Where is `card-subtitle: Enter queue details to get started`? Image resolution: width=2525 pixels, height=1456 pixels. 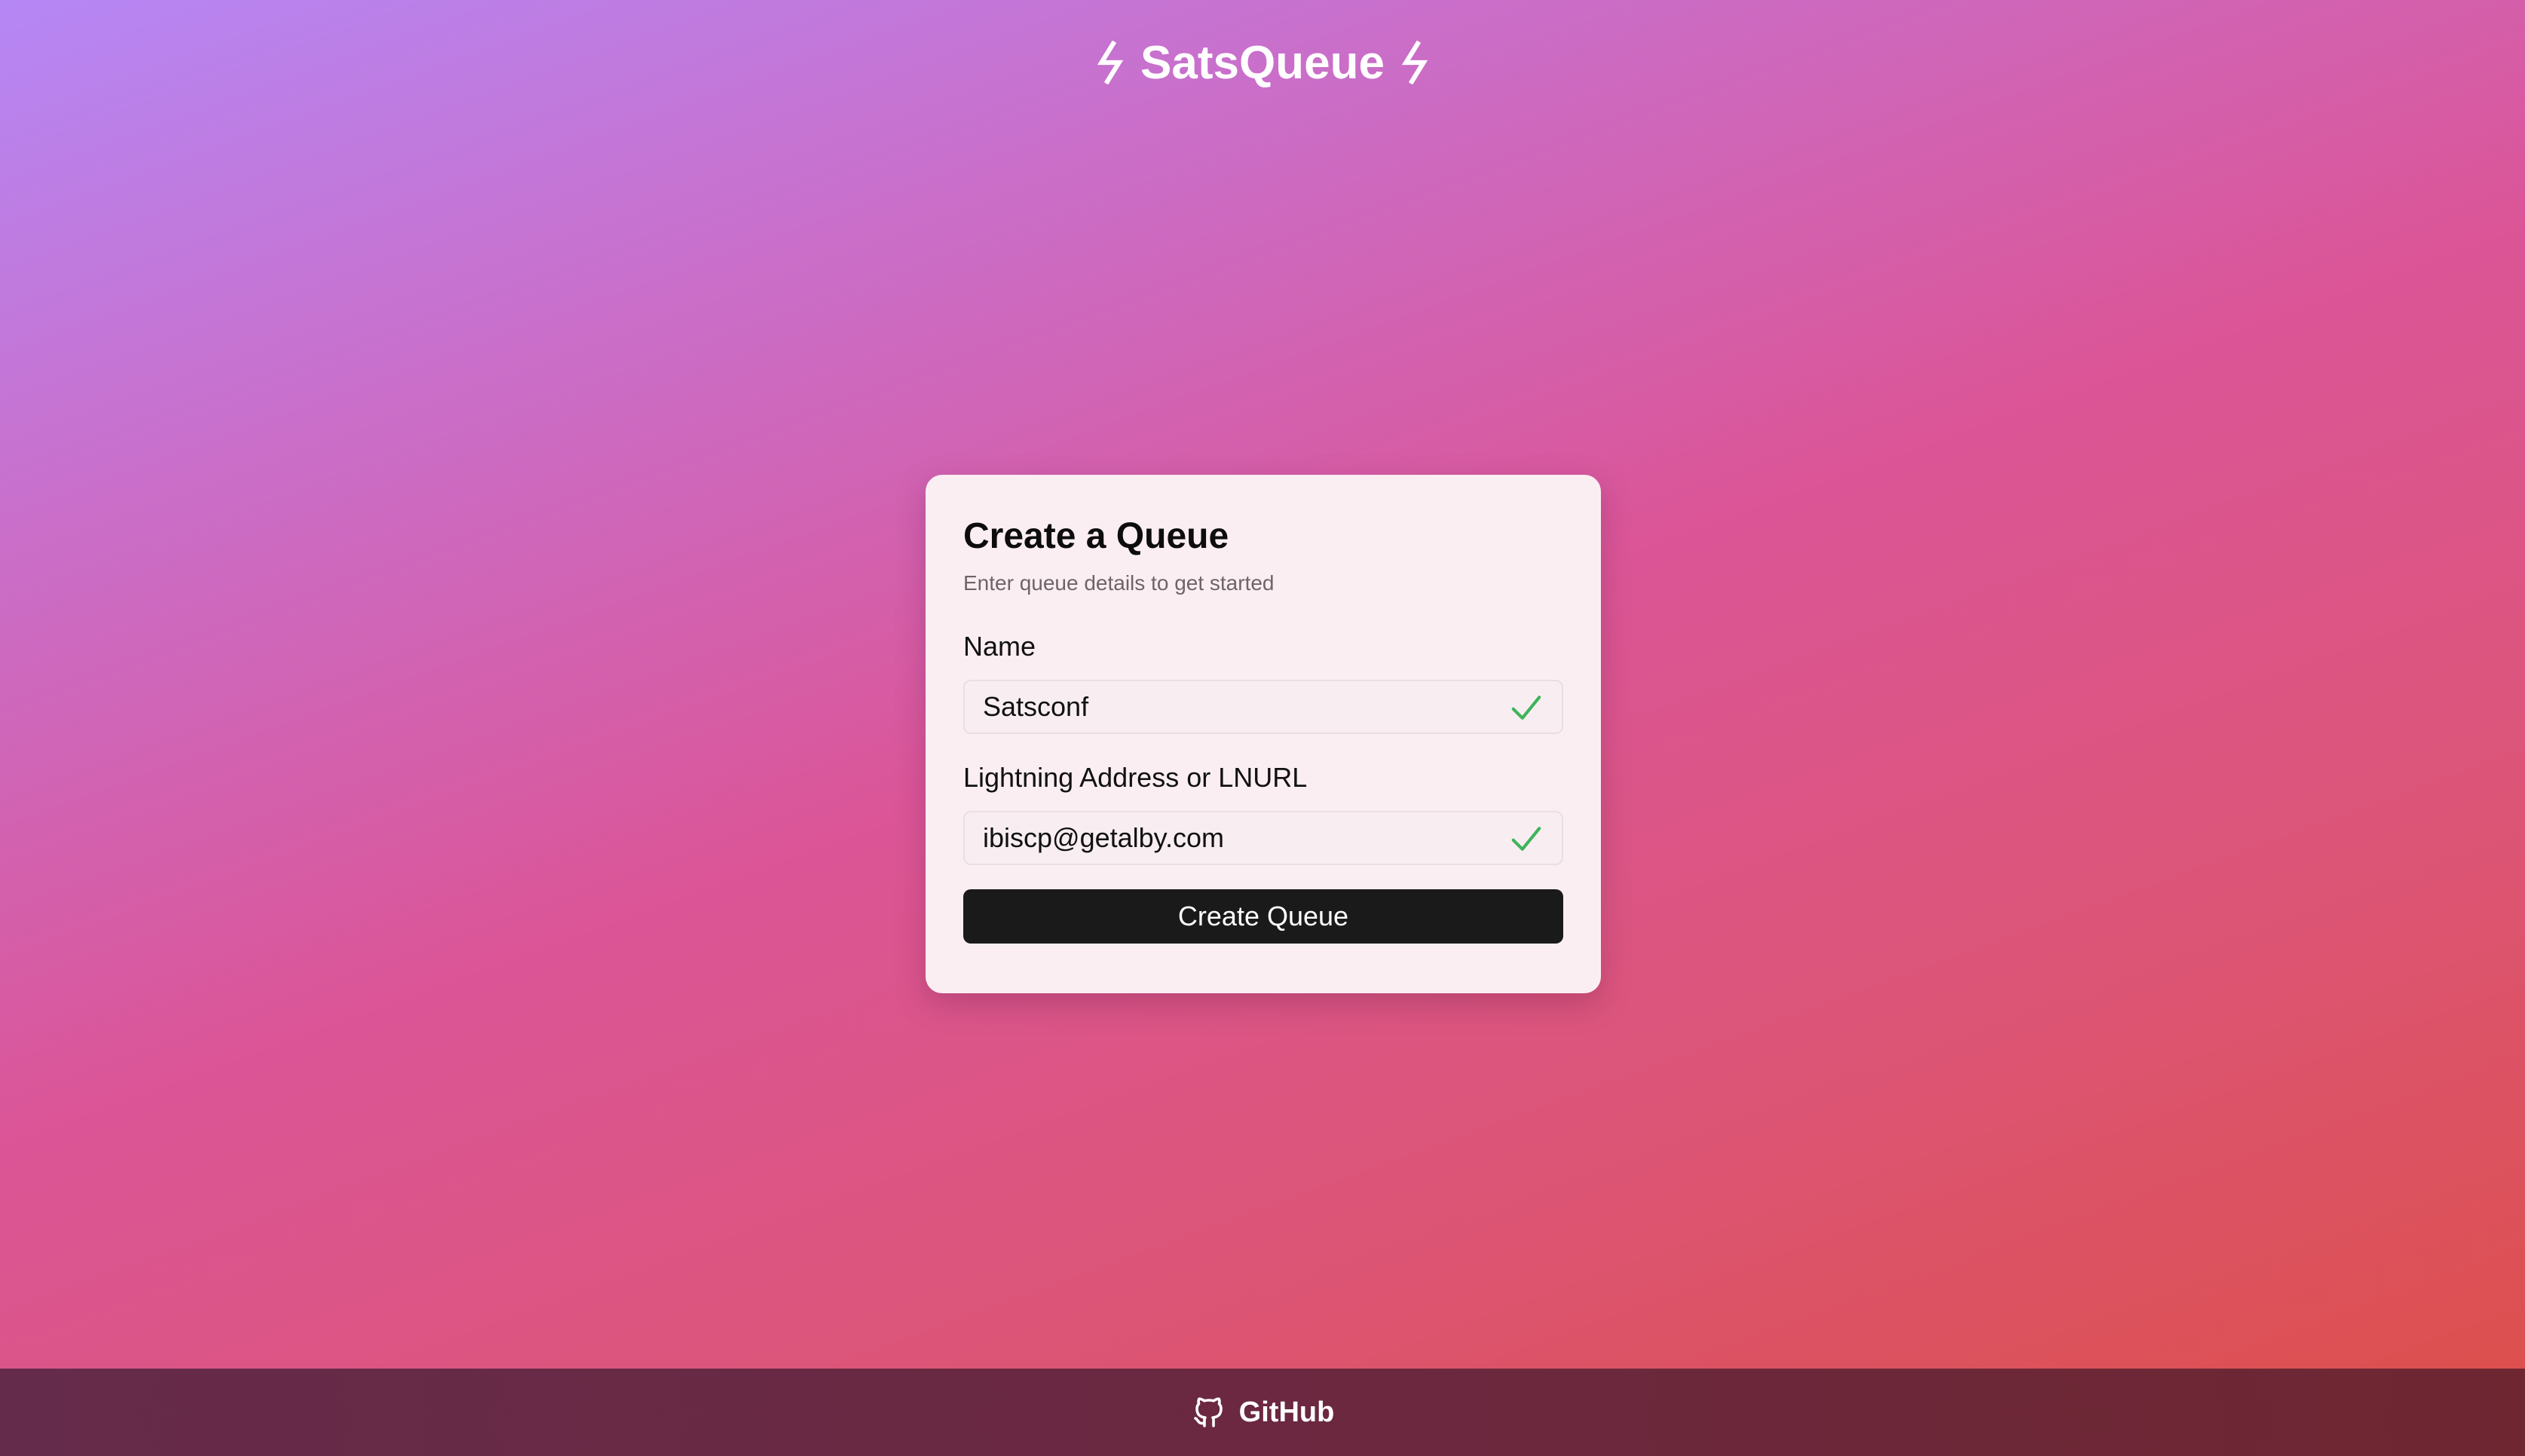
card-subtitle: Enter queue details to get started is located at coordinates (1119, 583).